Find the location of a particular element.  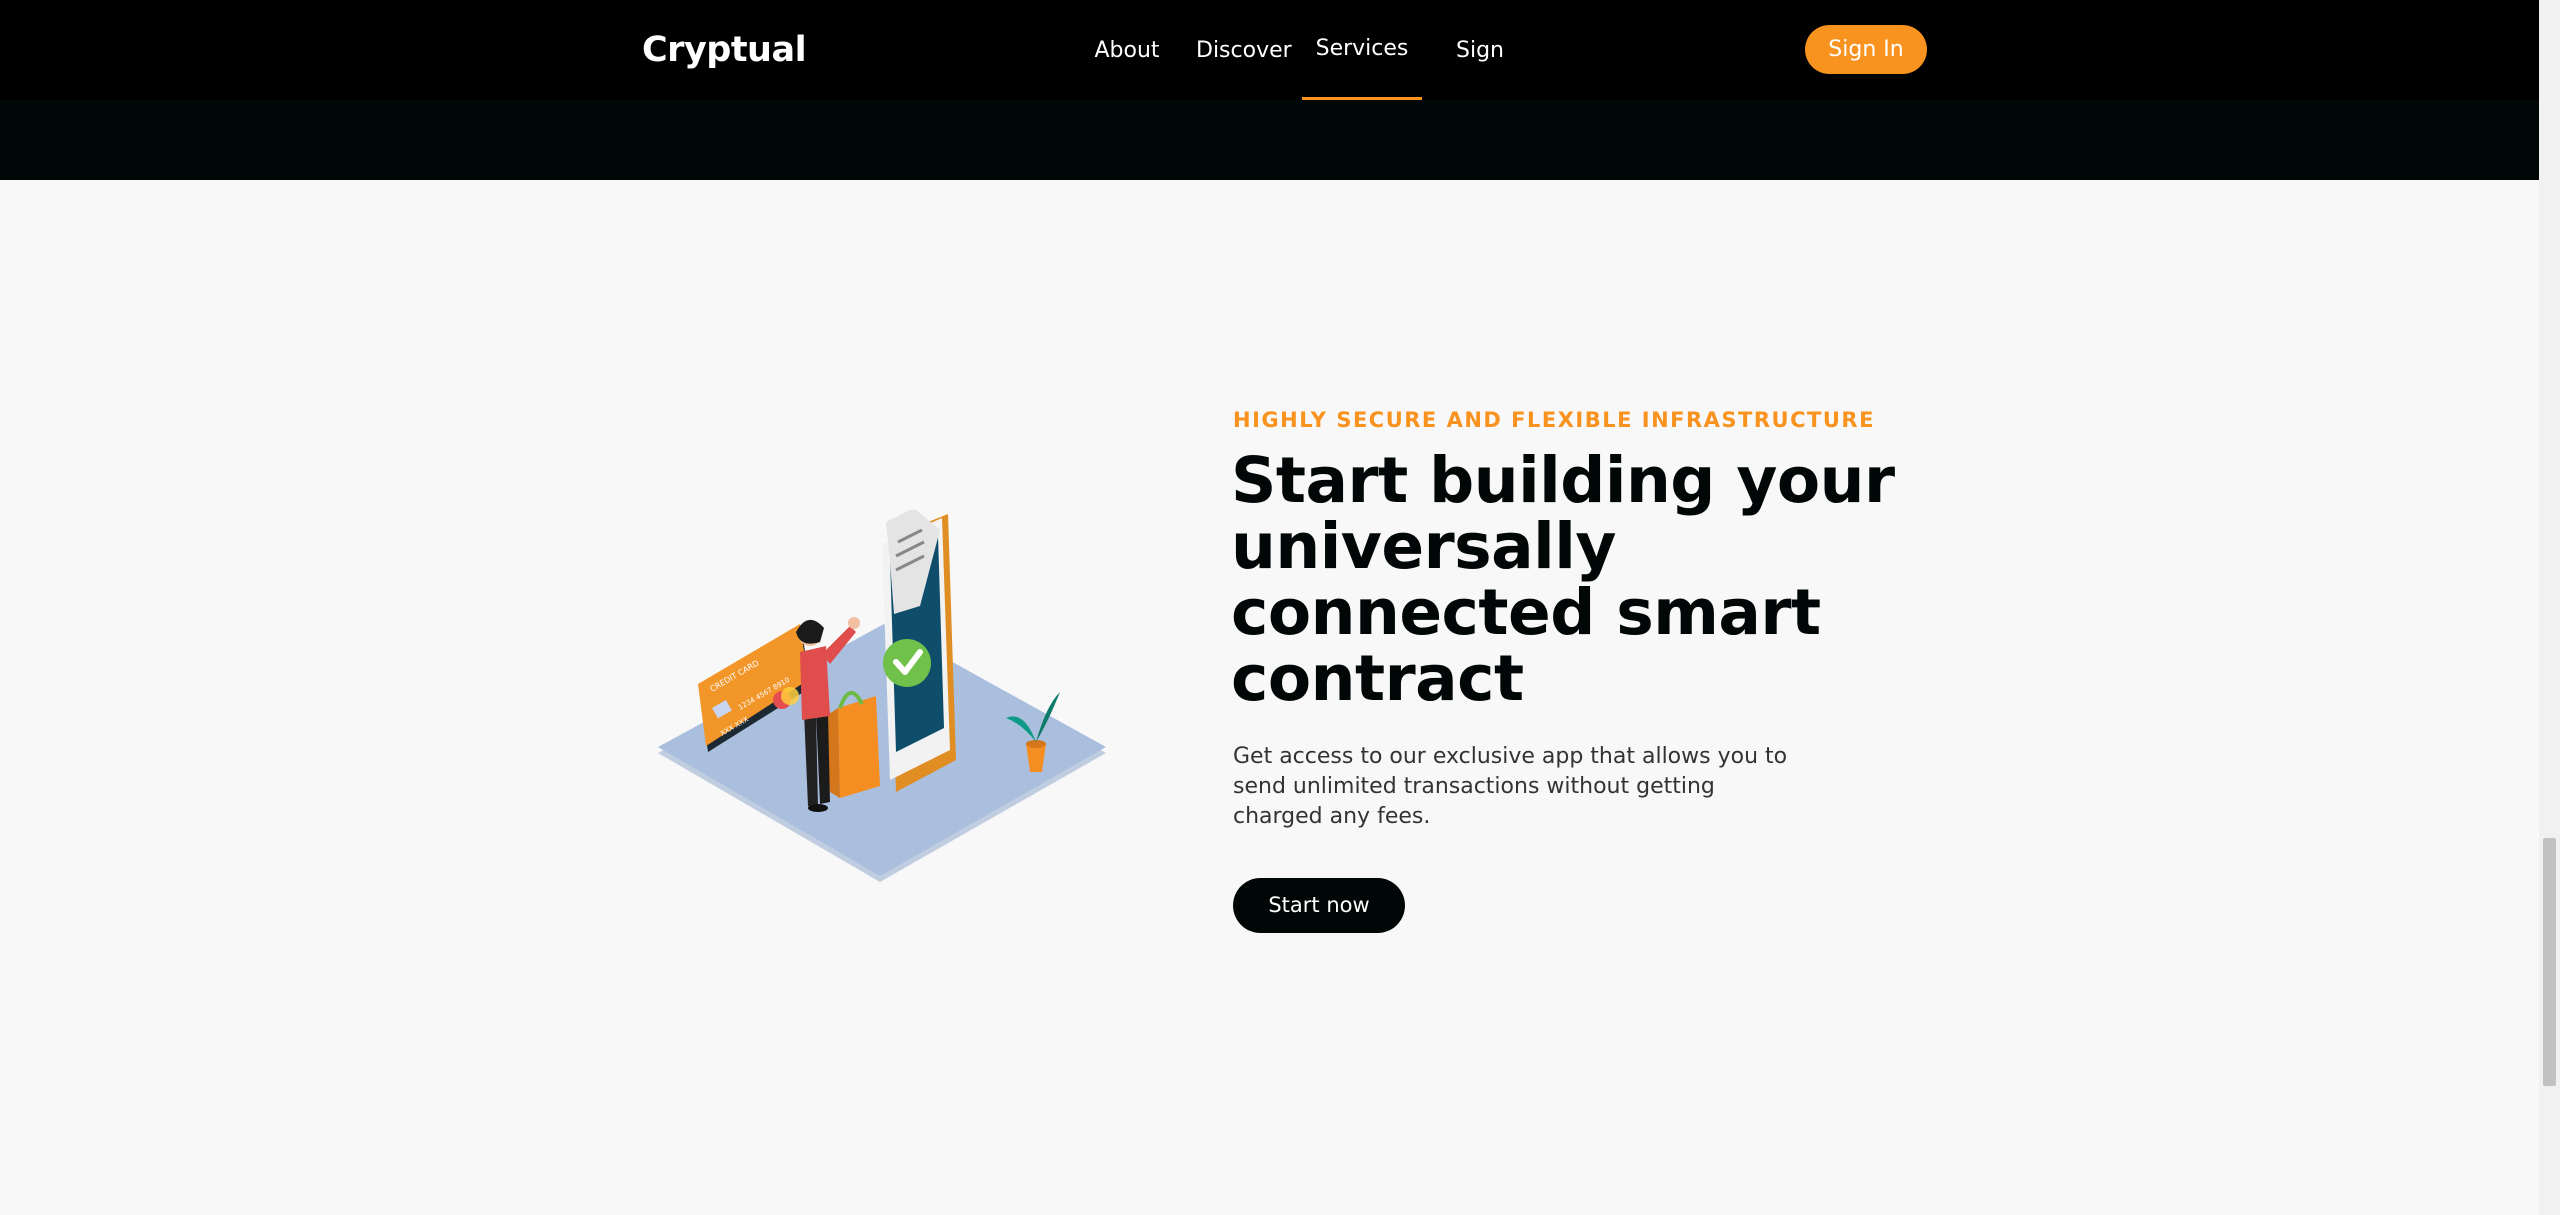

hero-heading-line: connected smart is located at coordinates (1526, 612).